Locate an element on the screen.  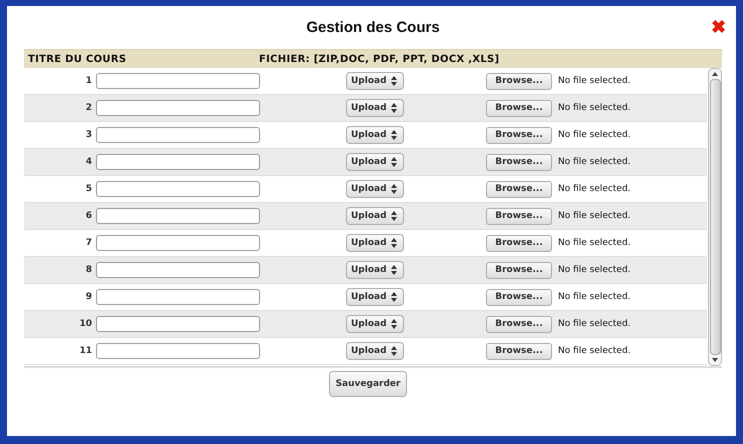
row-number: 8 is located at coordinates (88, 270).